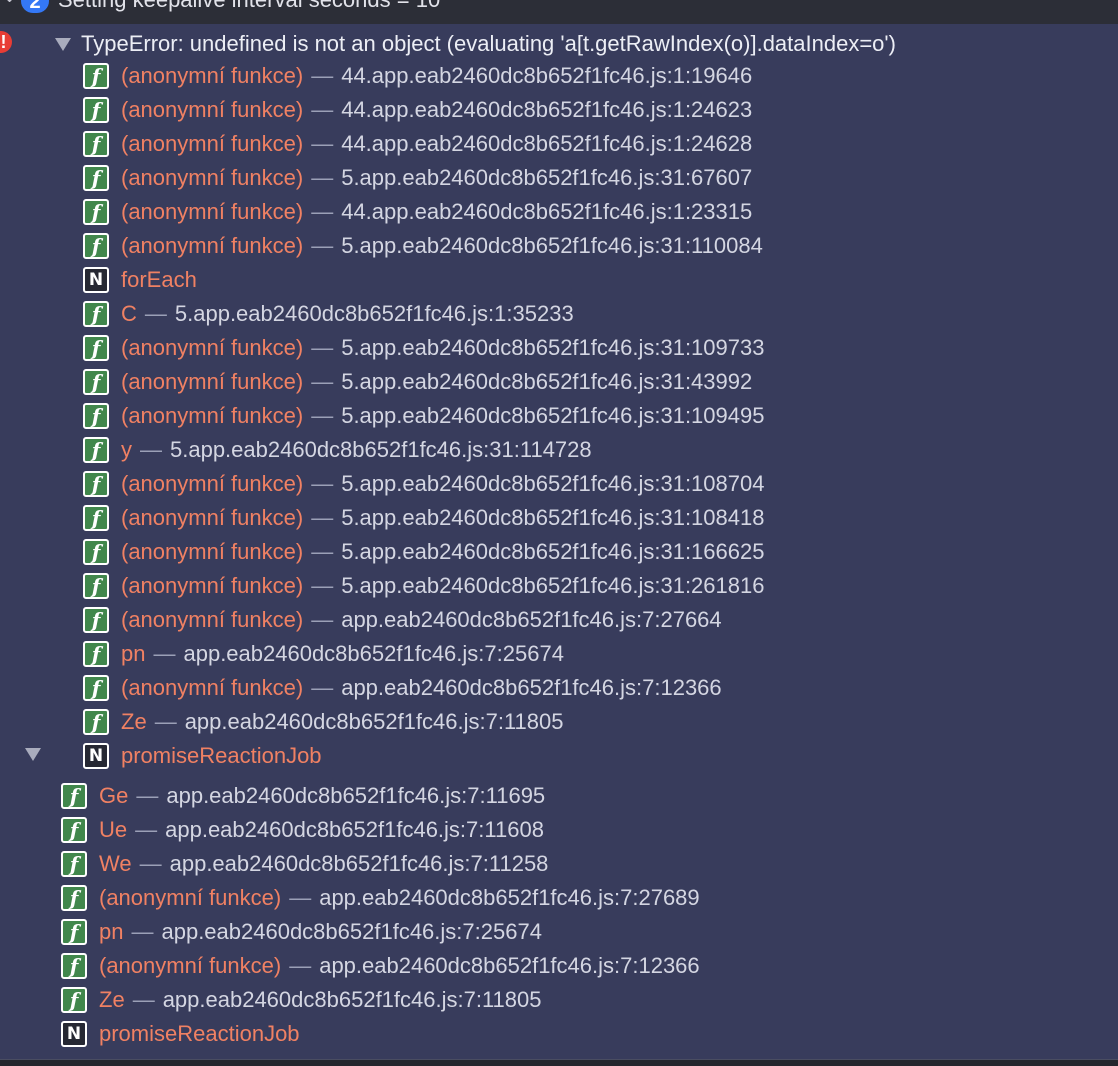 The image size is (1118, 1066). Describe the element at coordinates (531, 619) in the screenshot. I see `source-location-link: app.eab2460dc8b652f1fc46.js:7:27664` at that location.